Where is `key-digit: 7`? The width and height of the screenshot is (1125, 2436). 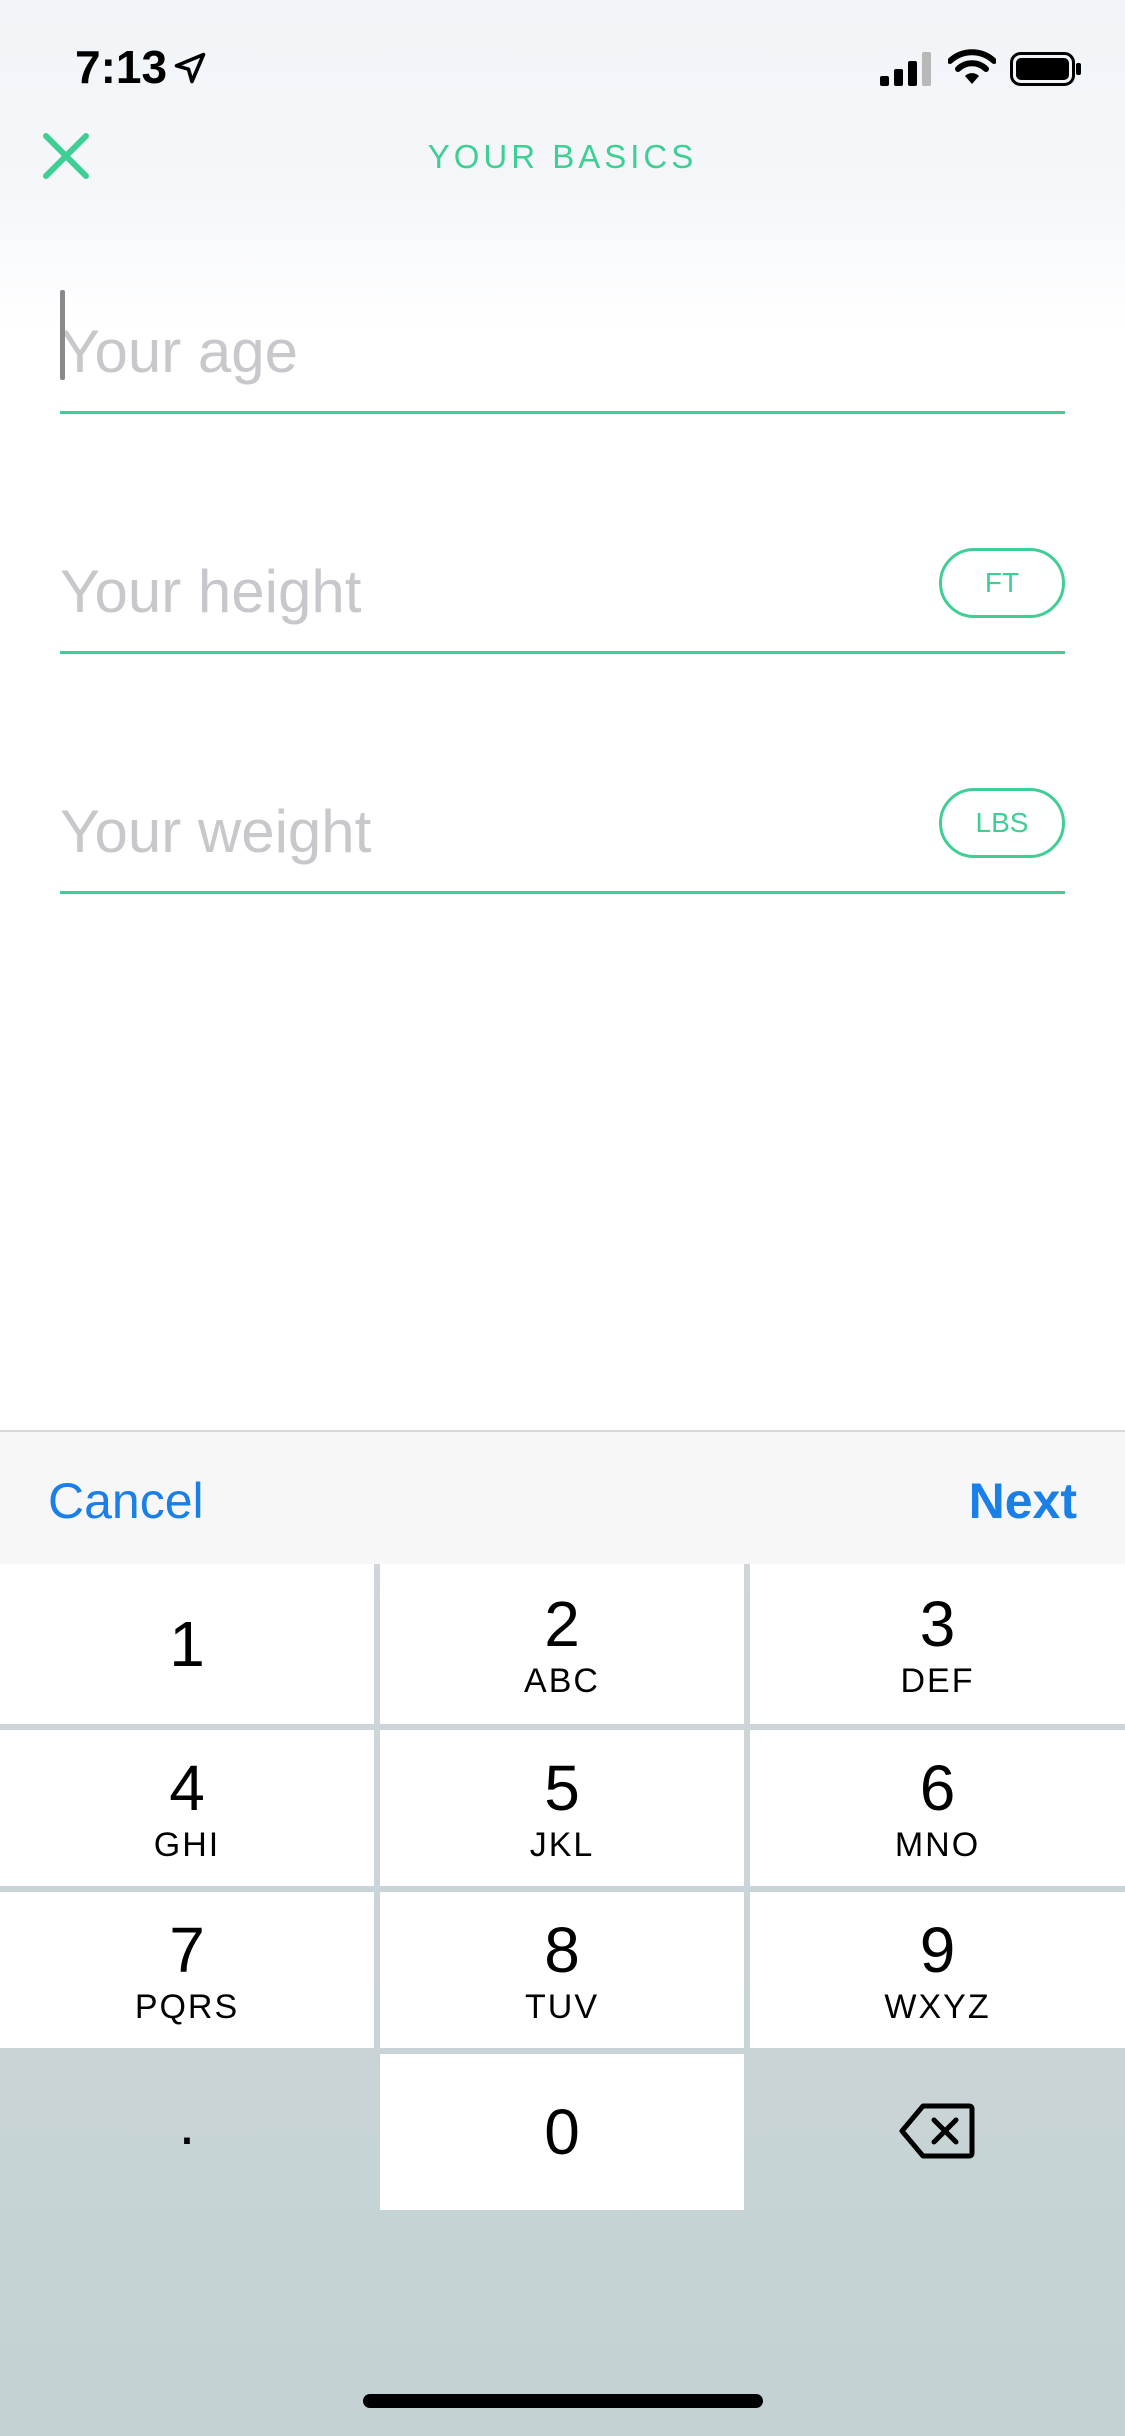
key-digit: 7 is located at coordinates (187, 1950).